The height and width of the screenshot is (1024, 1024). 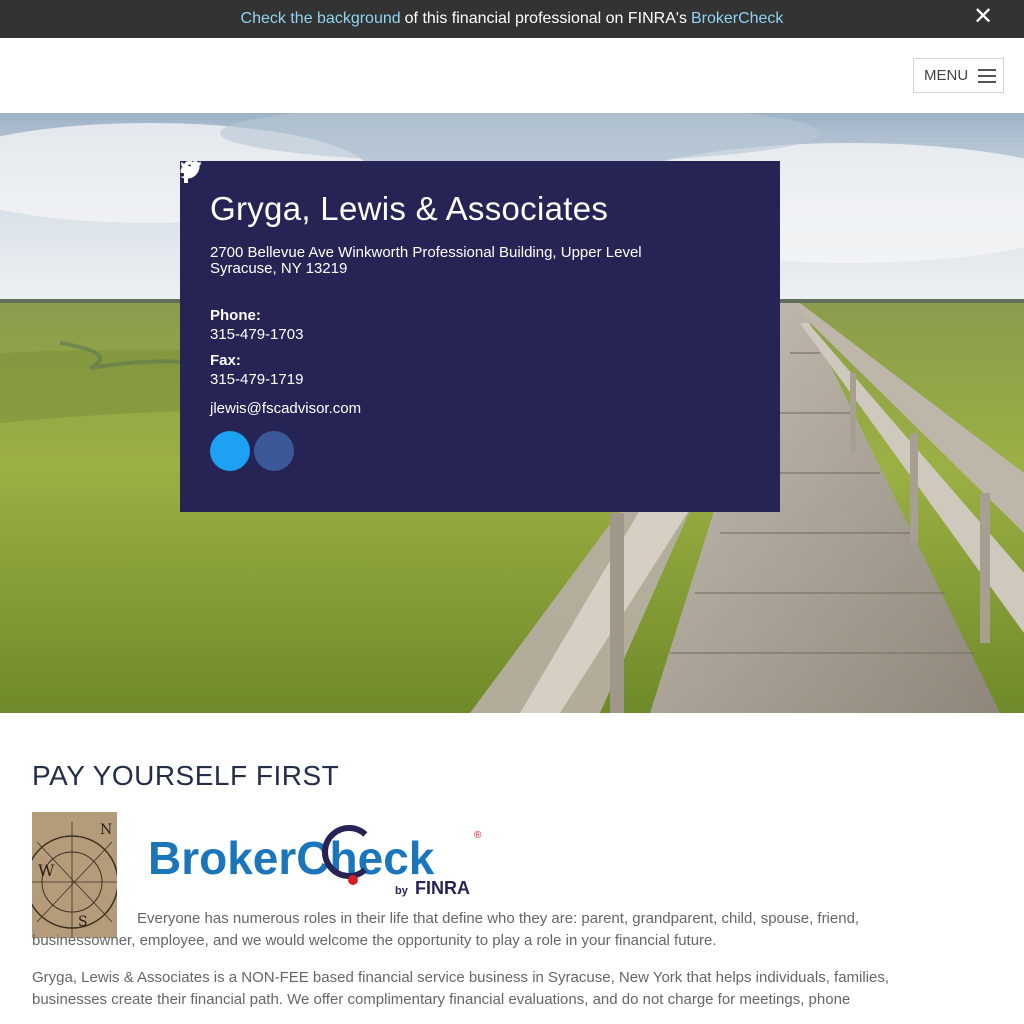 What do you see at coordinates (46, 870) in the screenshot?
I see `svg-text: W` at bounding box center [46, 870].